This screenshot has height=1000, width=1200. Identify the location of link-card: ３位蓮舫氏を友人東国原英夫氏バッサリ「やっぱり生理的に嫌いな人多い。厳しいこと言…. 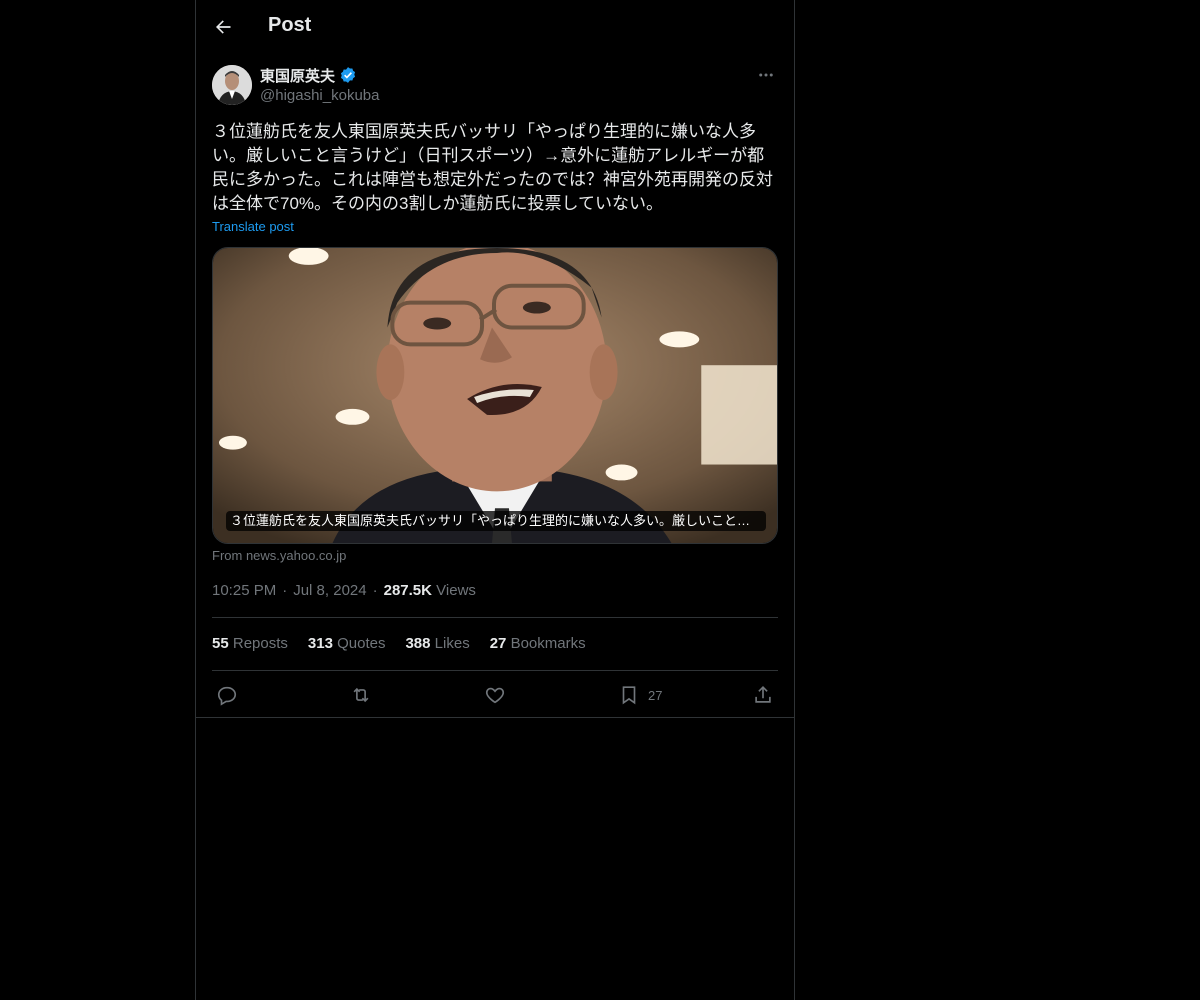
(495, 395).